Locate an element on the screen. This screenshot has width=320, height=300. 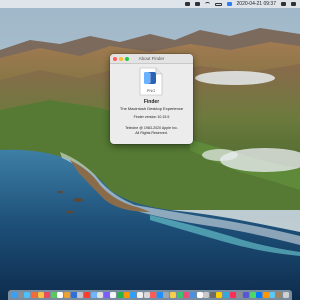
control-center-icon is located at coordinates (293, 4).